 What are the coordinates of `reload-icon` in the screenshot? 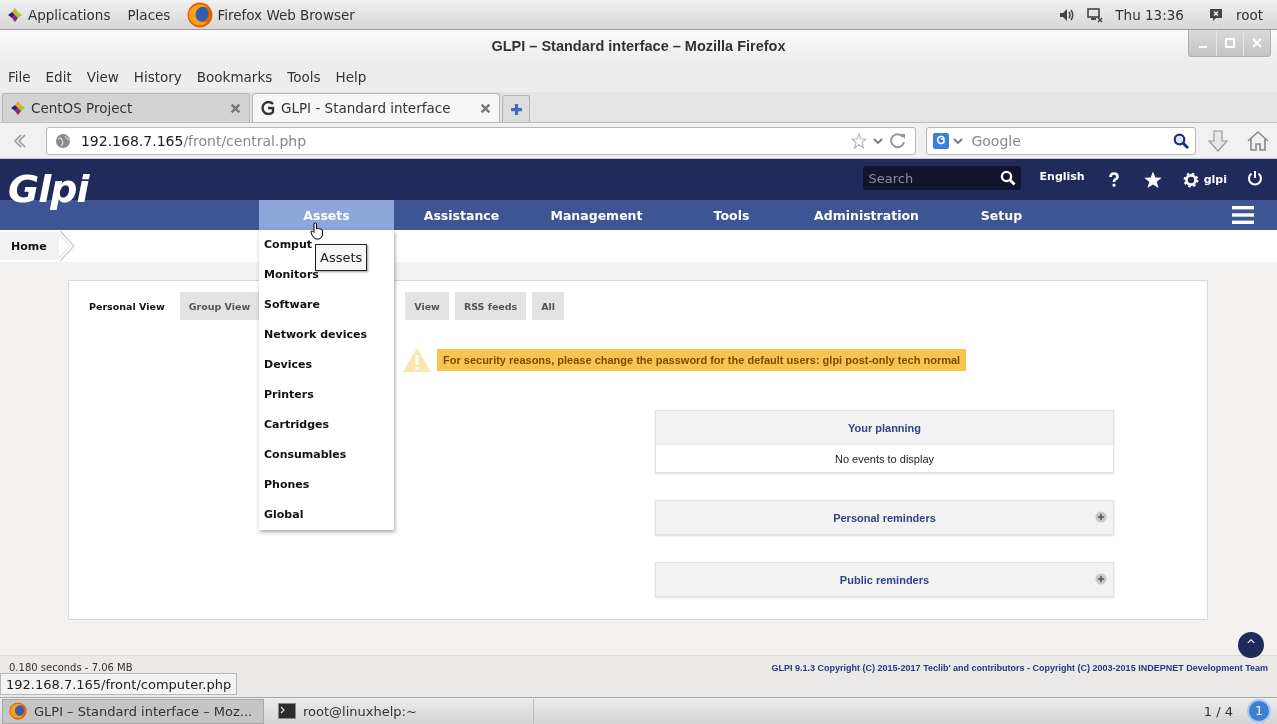 It's located at (898, 140).